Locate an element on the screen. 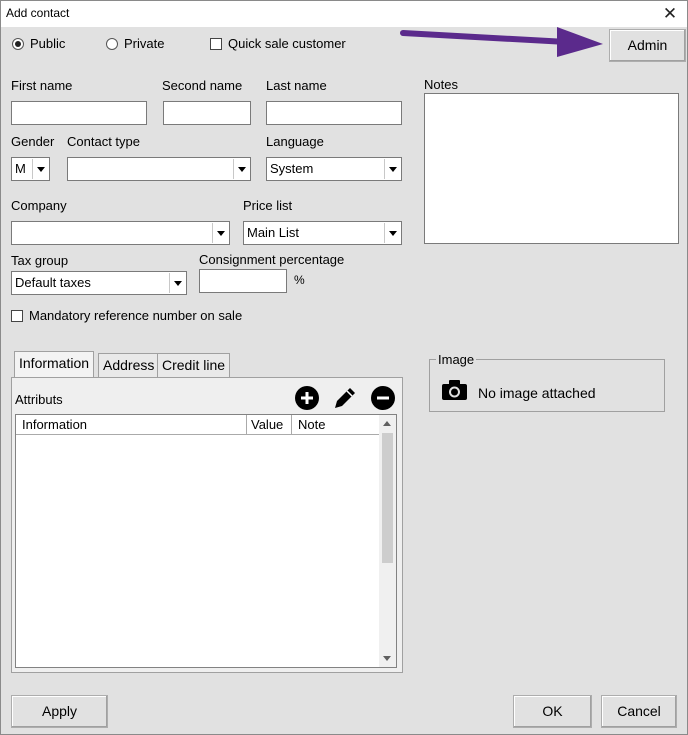 The image size is (688, 735). consignment-input is located at coordinates (243, 281).